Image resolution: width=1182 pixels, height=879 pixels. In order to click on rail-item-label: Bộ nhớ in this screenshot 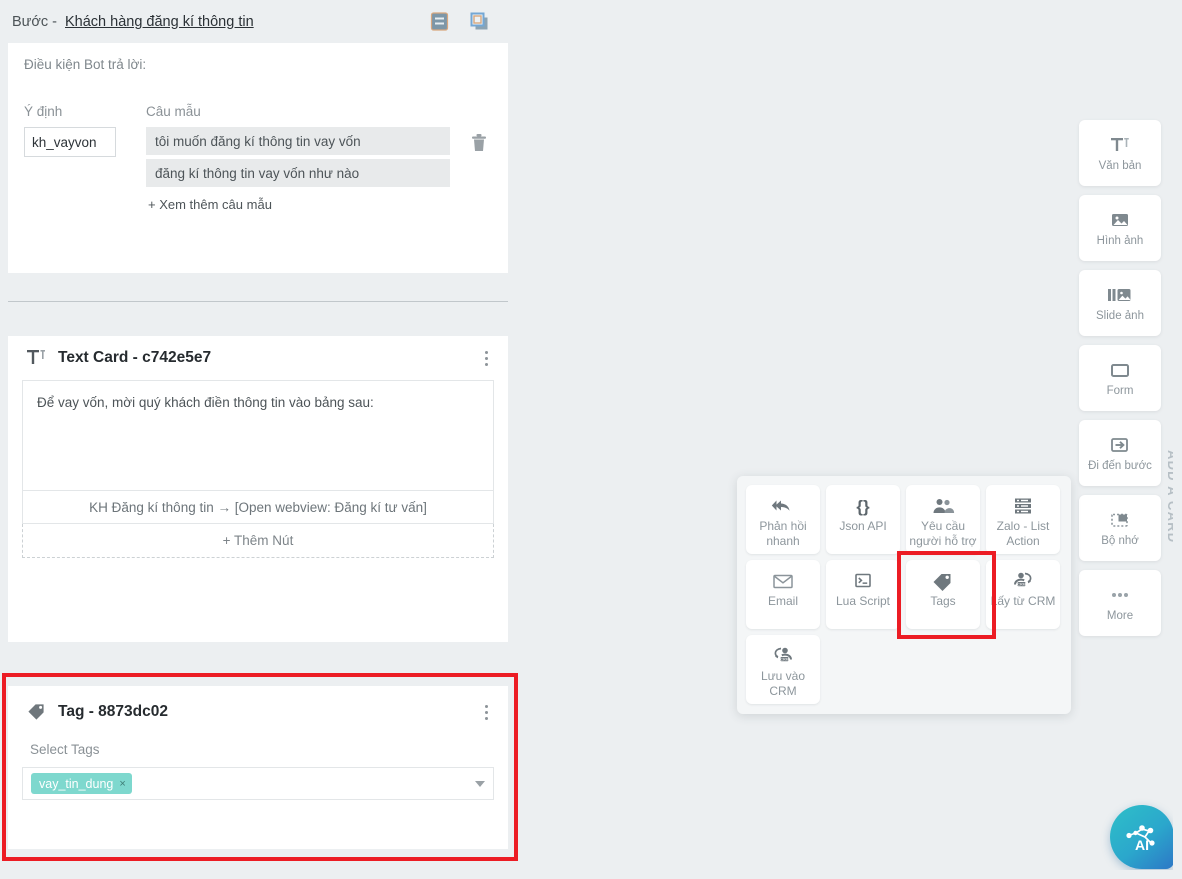, I will do `click(1120, 540)`.